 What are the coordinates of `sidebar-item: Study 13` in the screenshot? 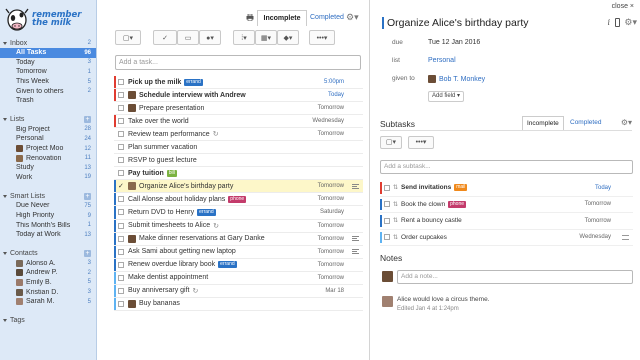 It's located at (48, 168).